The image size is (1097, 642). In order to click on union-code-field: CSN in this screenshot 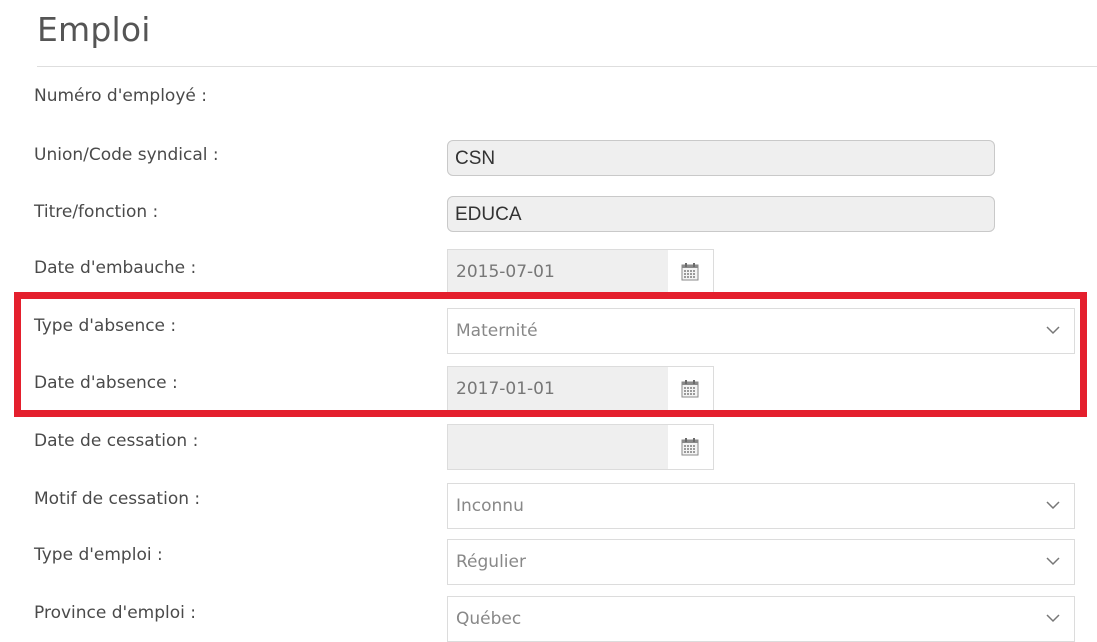, I will do `click(721, 158)`.